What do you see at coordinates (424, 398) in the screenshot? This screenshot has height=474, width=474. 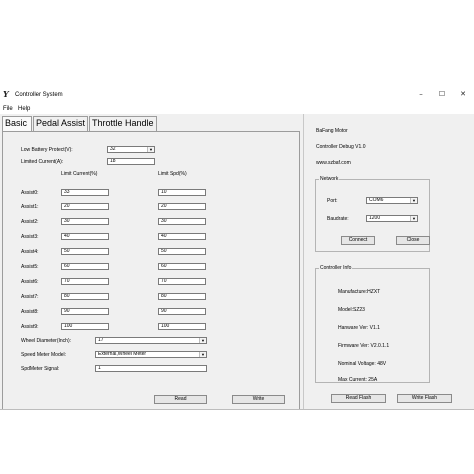 I see `write-flash-button: Write Flash` at bounding box center [424, 398].